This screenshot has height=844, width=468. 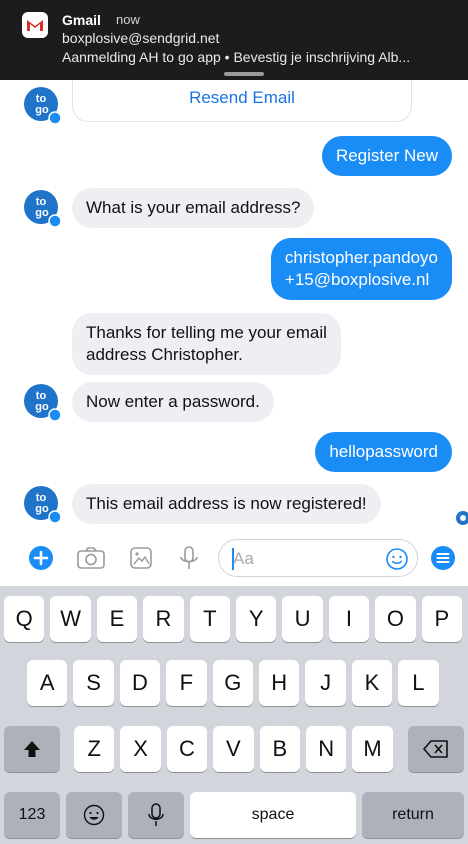 I want to click on message-composer, so click(x=234, y=558).